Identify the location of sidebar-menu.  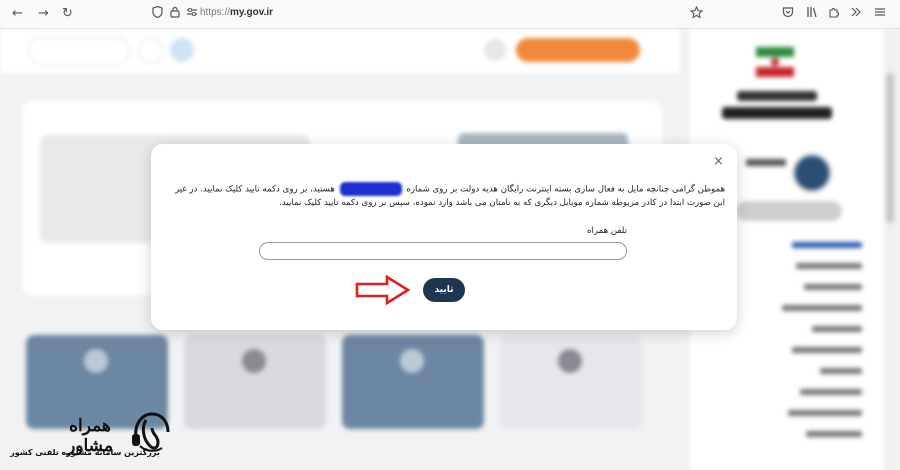
(802, 346).